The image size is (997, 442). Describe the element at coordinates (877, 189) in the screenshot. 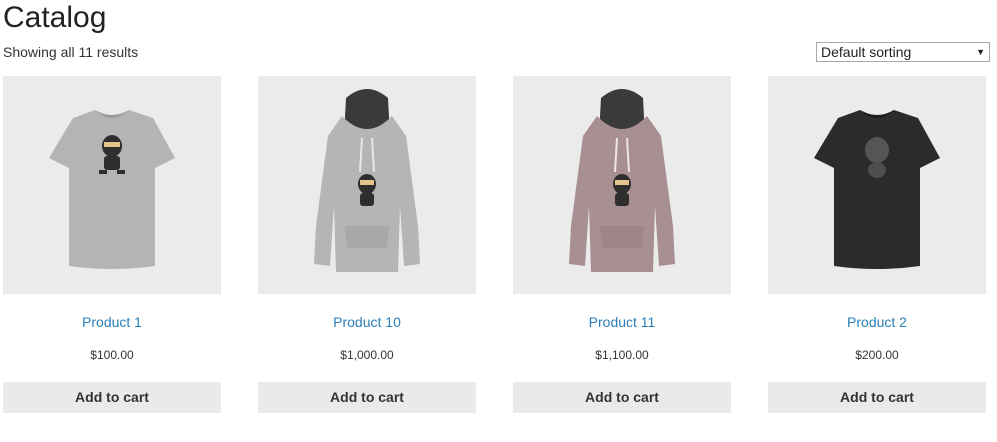

I see `black-tshirt-icon` at that location.